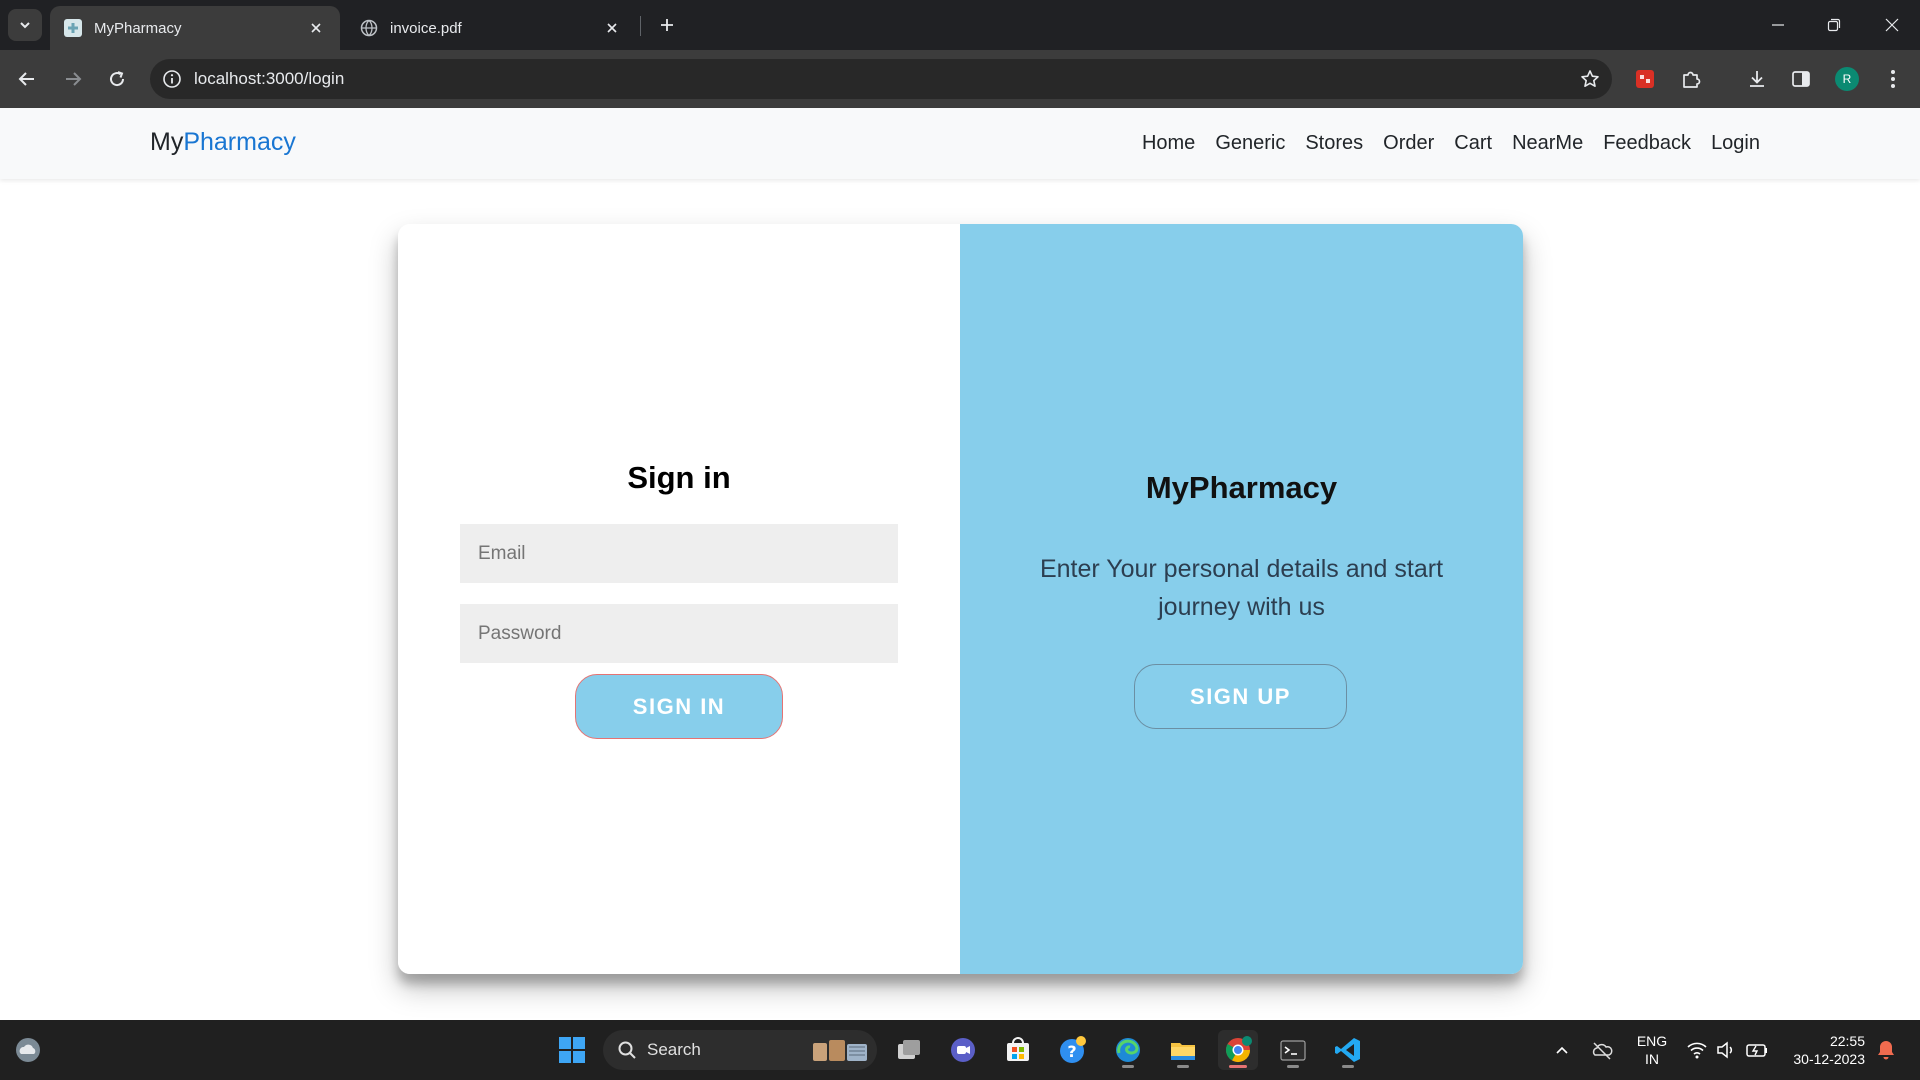 The width and height of the screenshot is (1920, 1080). Describe the element at coordinates (1293, 1050) in the screenshot. I see `terminal-icon` at that location.